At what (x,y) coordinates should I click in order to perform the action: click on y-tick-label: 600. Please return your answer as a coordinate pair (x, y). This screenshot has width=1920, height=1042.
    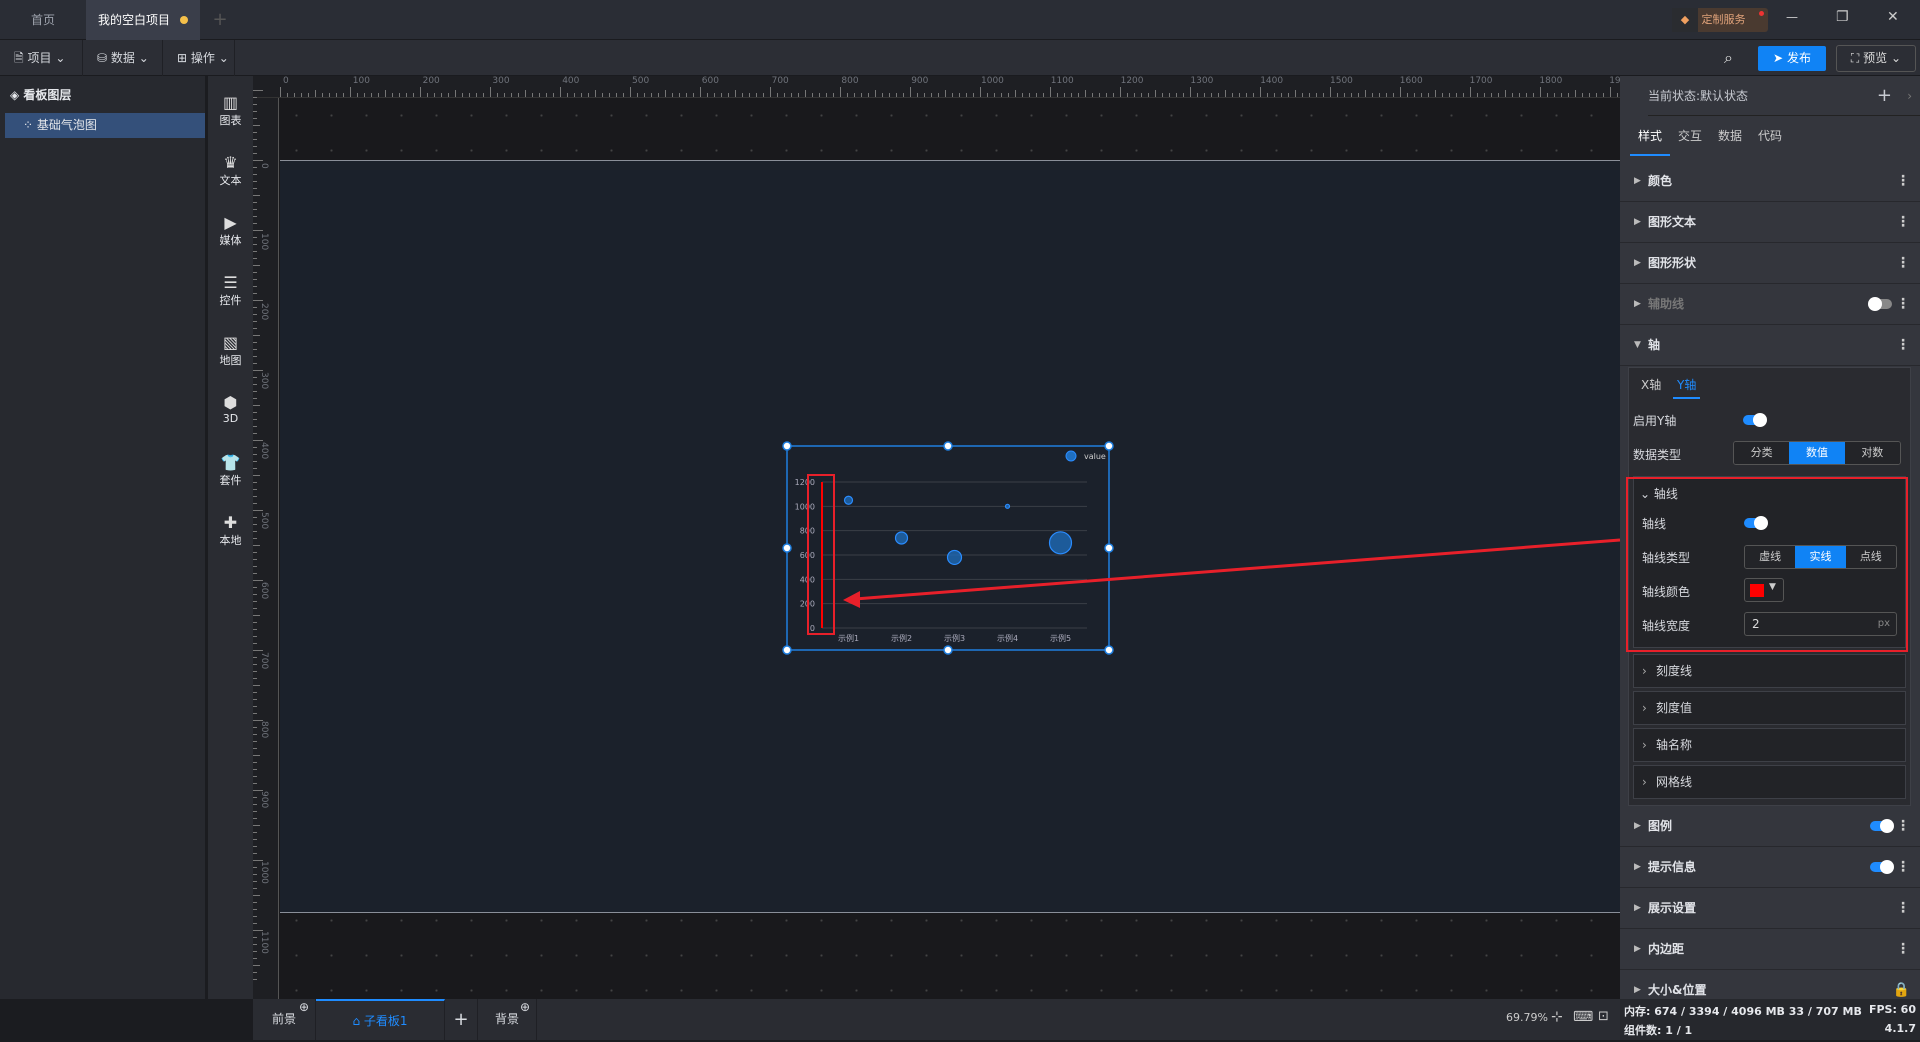
    Looking at the image, I should click on (807, 555).